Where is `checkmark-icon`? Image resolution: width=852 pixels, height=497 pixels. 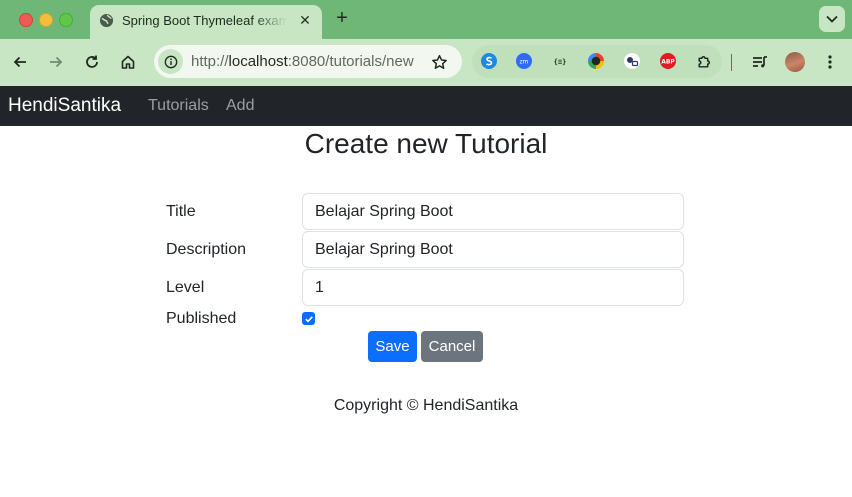 checkmark-icon is located at coordinates (308, 319).